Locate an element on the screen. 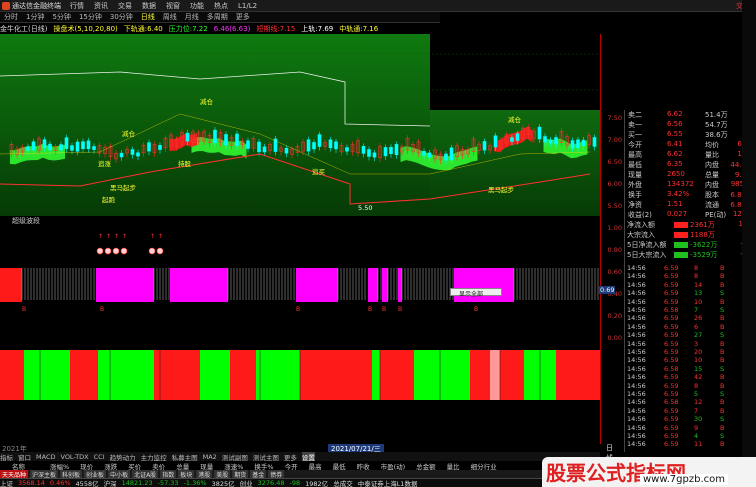 The height and width of the screenshot is (487, 756). tick-row: 14:566.5913S4 is located at coordinates (690, 293).